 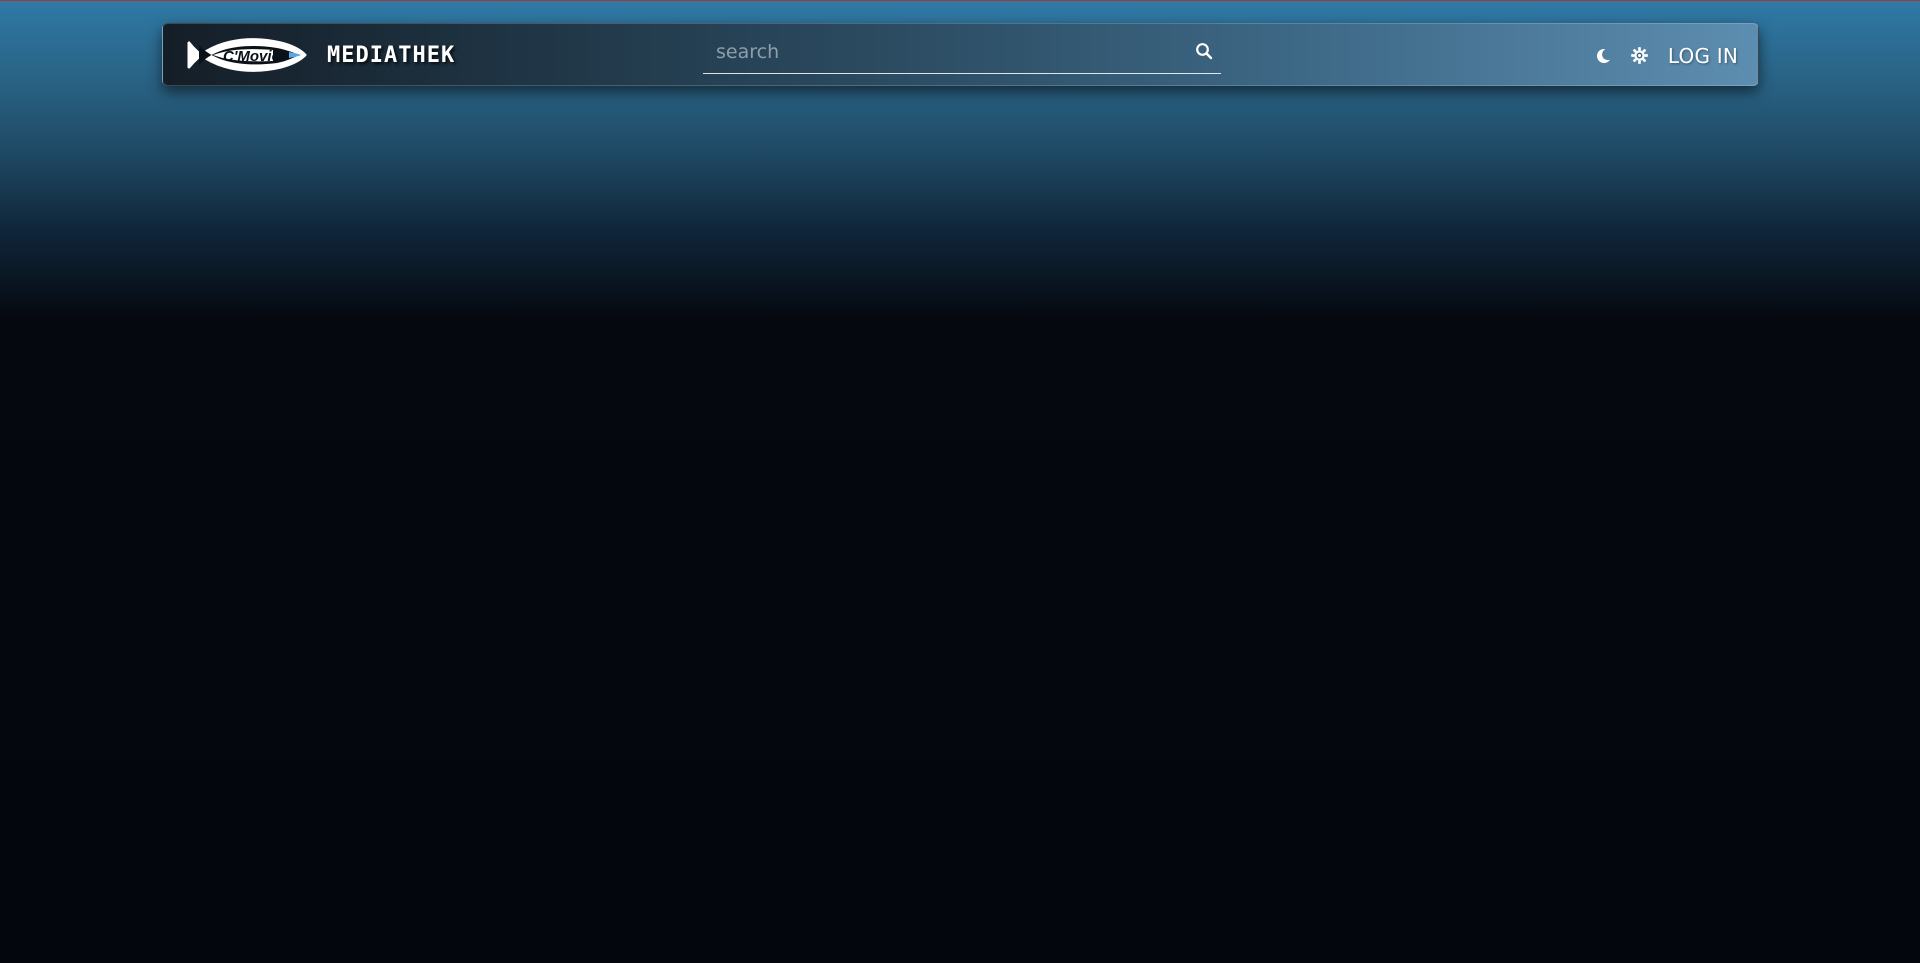 I want to click on theme-toggle-button, so click(x=1603, y=56).